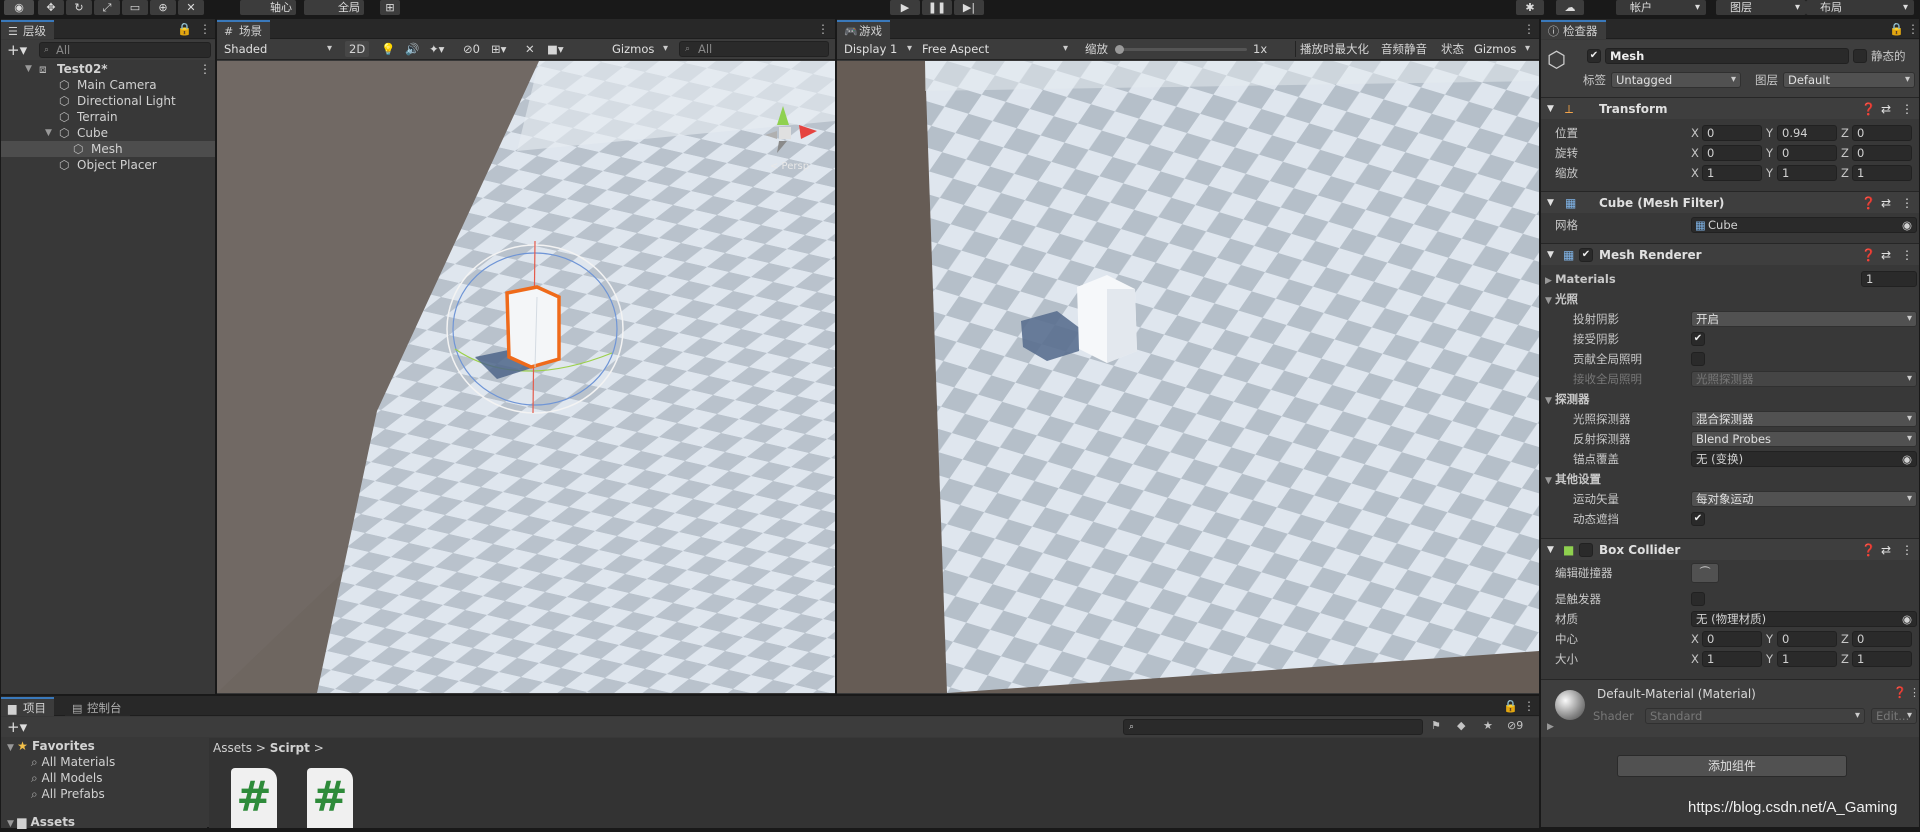  I want to click on scene-menu-icon: ⋮, so click(823, 29).